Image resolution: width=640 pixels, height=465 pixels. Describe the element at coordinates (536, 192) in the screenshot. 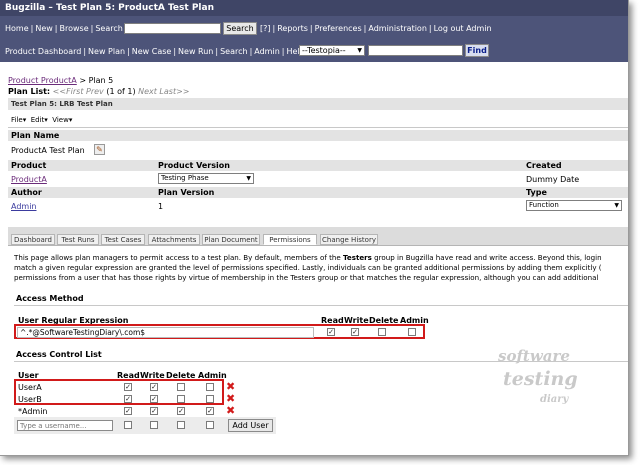

I see `type-label: Type` at that location.